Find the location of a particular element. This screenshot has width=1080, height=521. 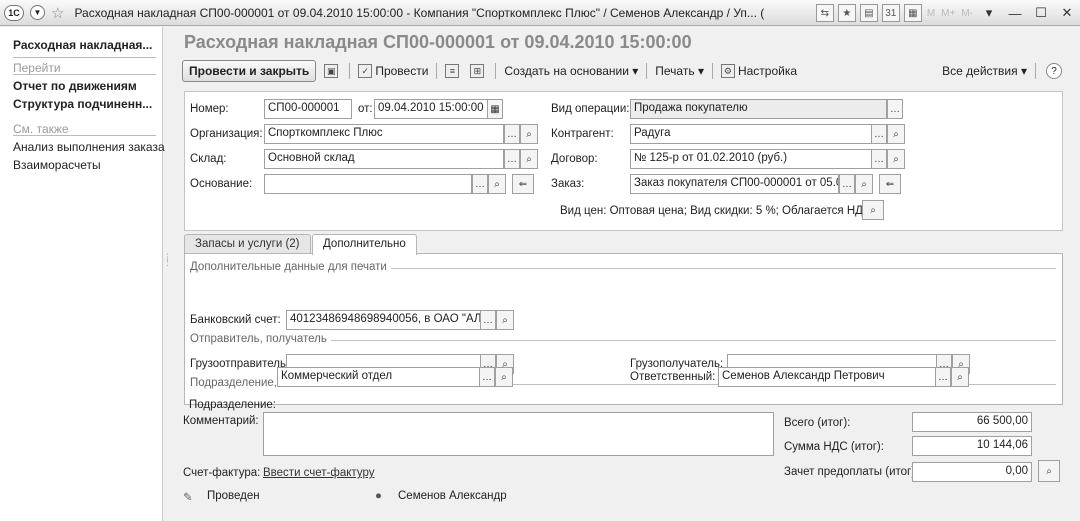

print-button: Печать ▾ is located at coordinates (679, 71).